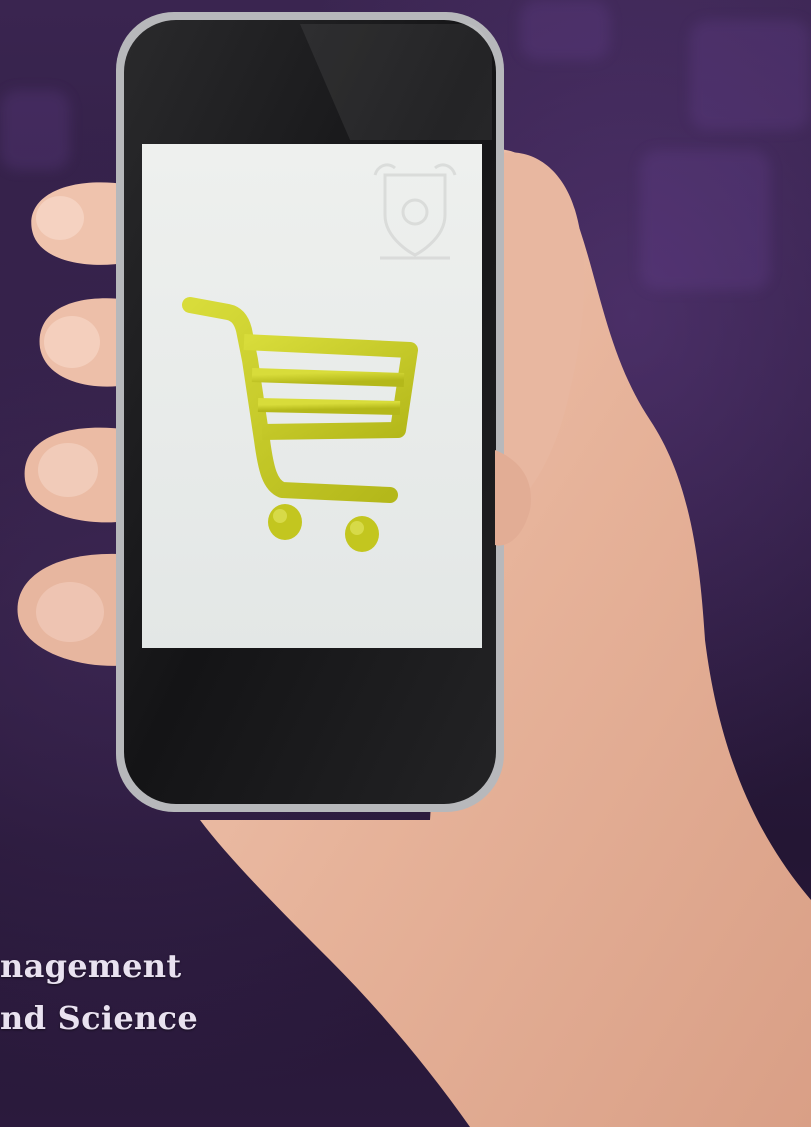 This screenshot has width=811, height=1127. Describe the element at coordinates (91, 966) in the screenshot. I see `cover-text-line-1: nagement` at that location.